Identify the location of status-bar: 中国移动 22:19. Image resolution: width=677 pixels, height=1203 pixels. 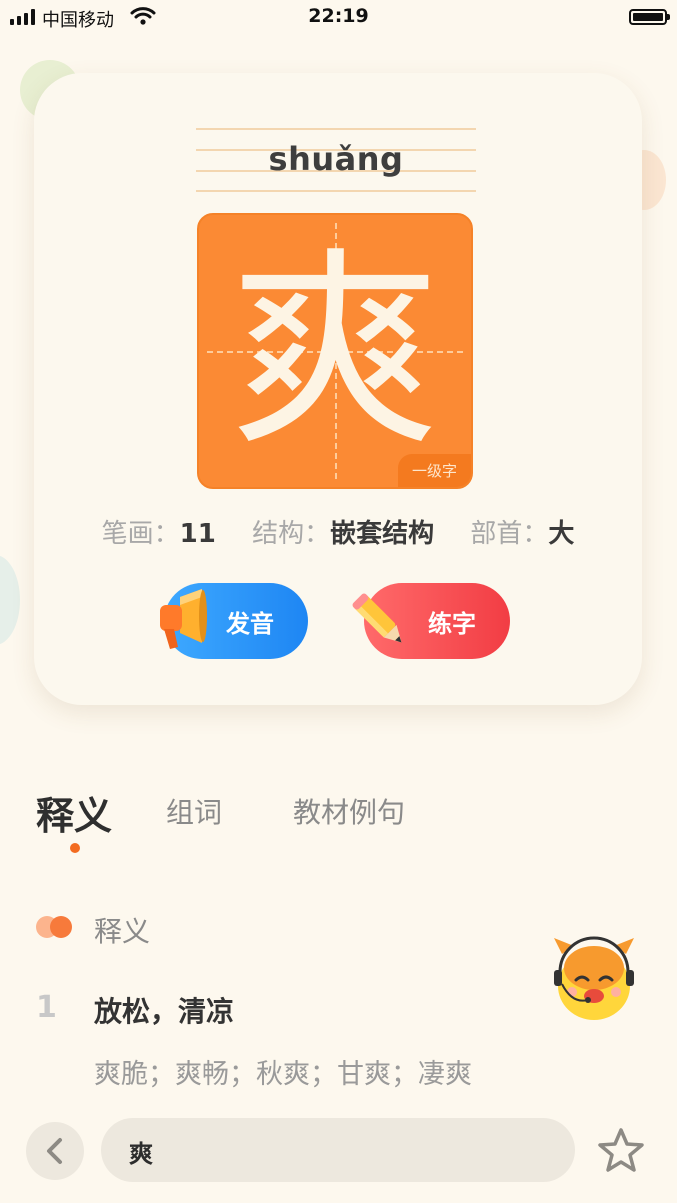
(338, 18).